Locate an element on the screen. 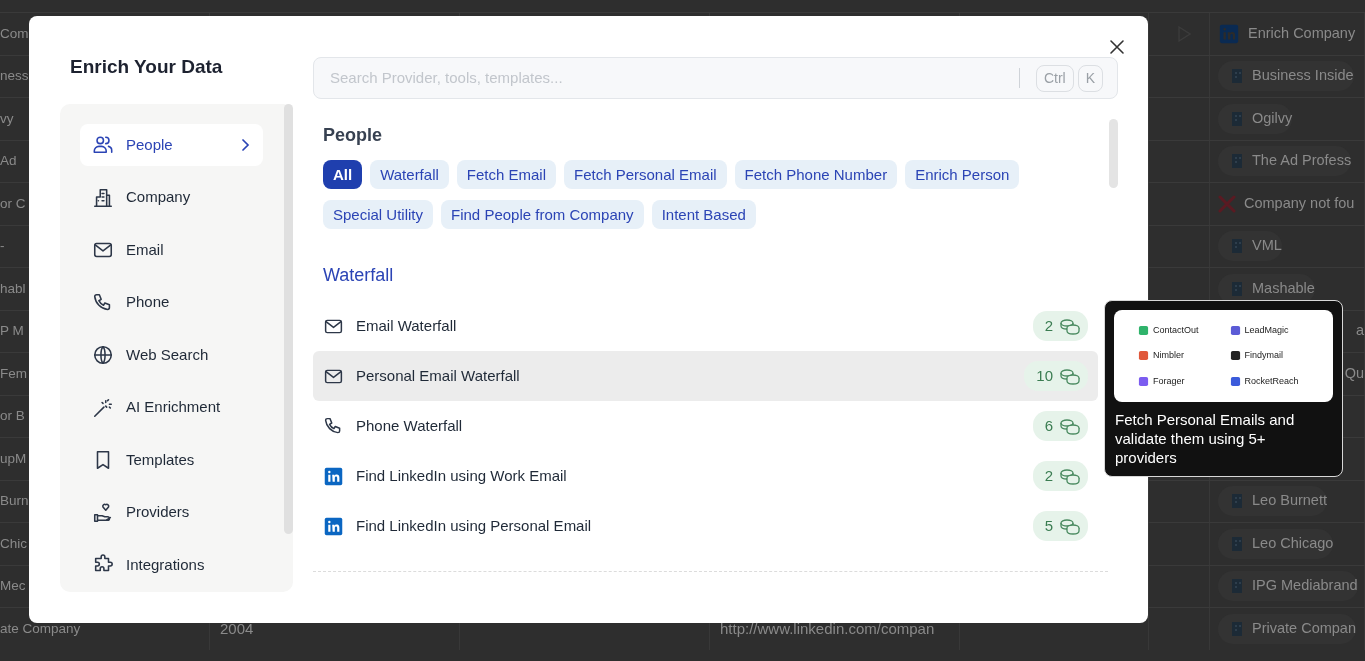 The image size is (1365, 661). table-cell-text: or B is located at coordinates (12, 416).